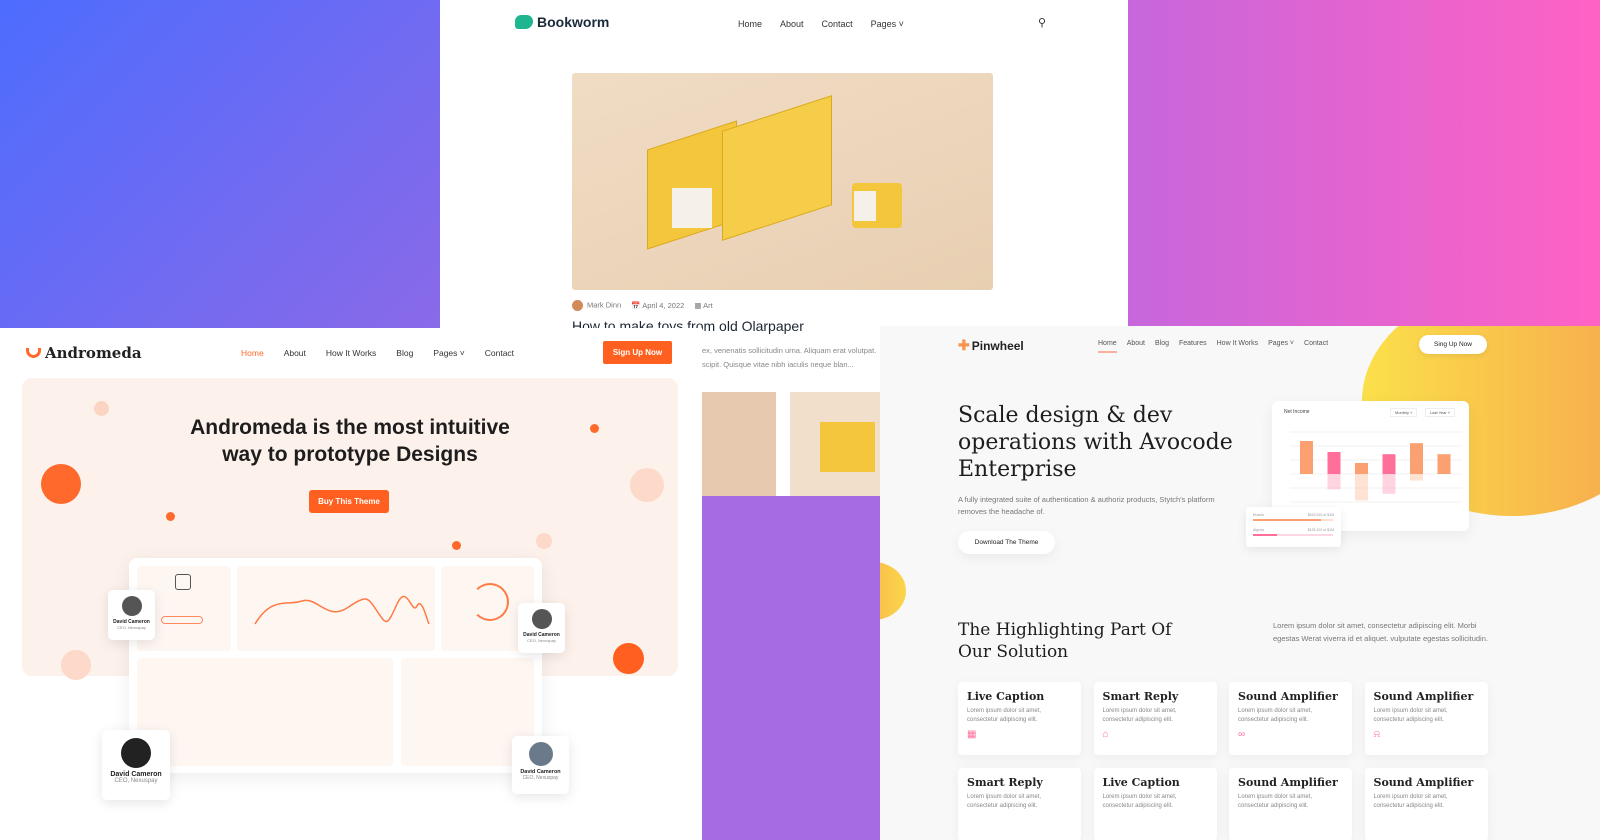  What do you see at coordinates (349, 501) in the screenshot?
I see `buy-theme-button: Buy This Theme` at bounding box center [349, 501].